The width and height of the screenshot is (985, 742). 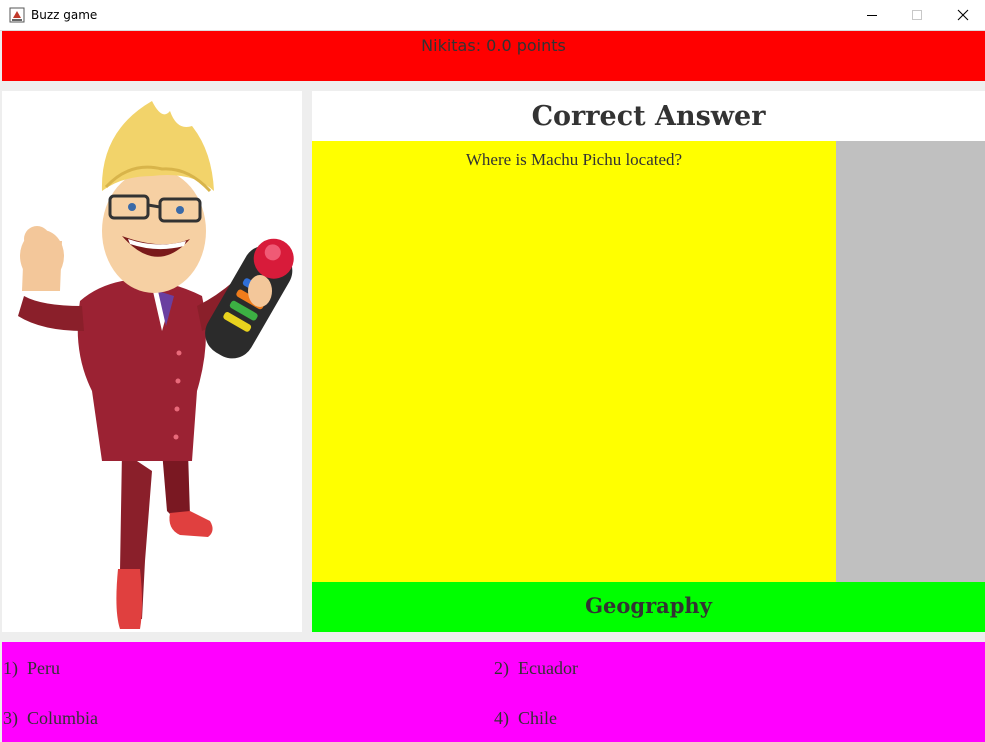 What do you see at coordinates (493, 56) in the screenshot?
I see `score-bar: Nikitas: 0.0 points` at bounding box center [493, 56].